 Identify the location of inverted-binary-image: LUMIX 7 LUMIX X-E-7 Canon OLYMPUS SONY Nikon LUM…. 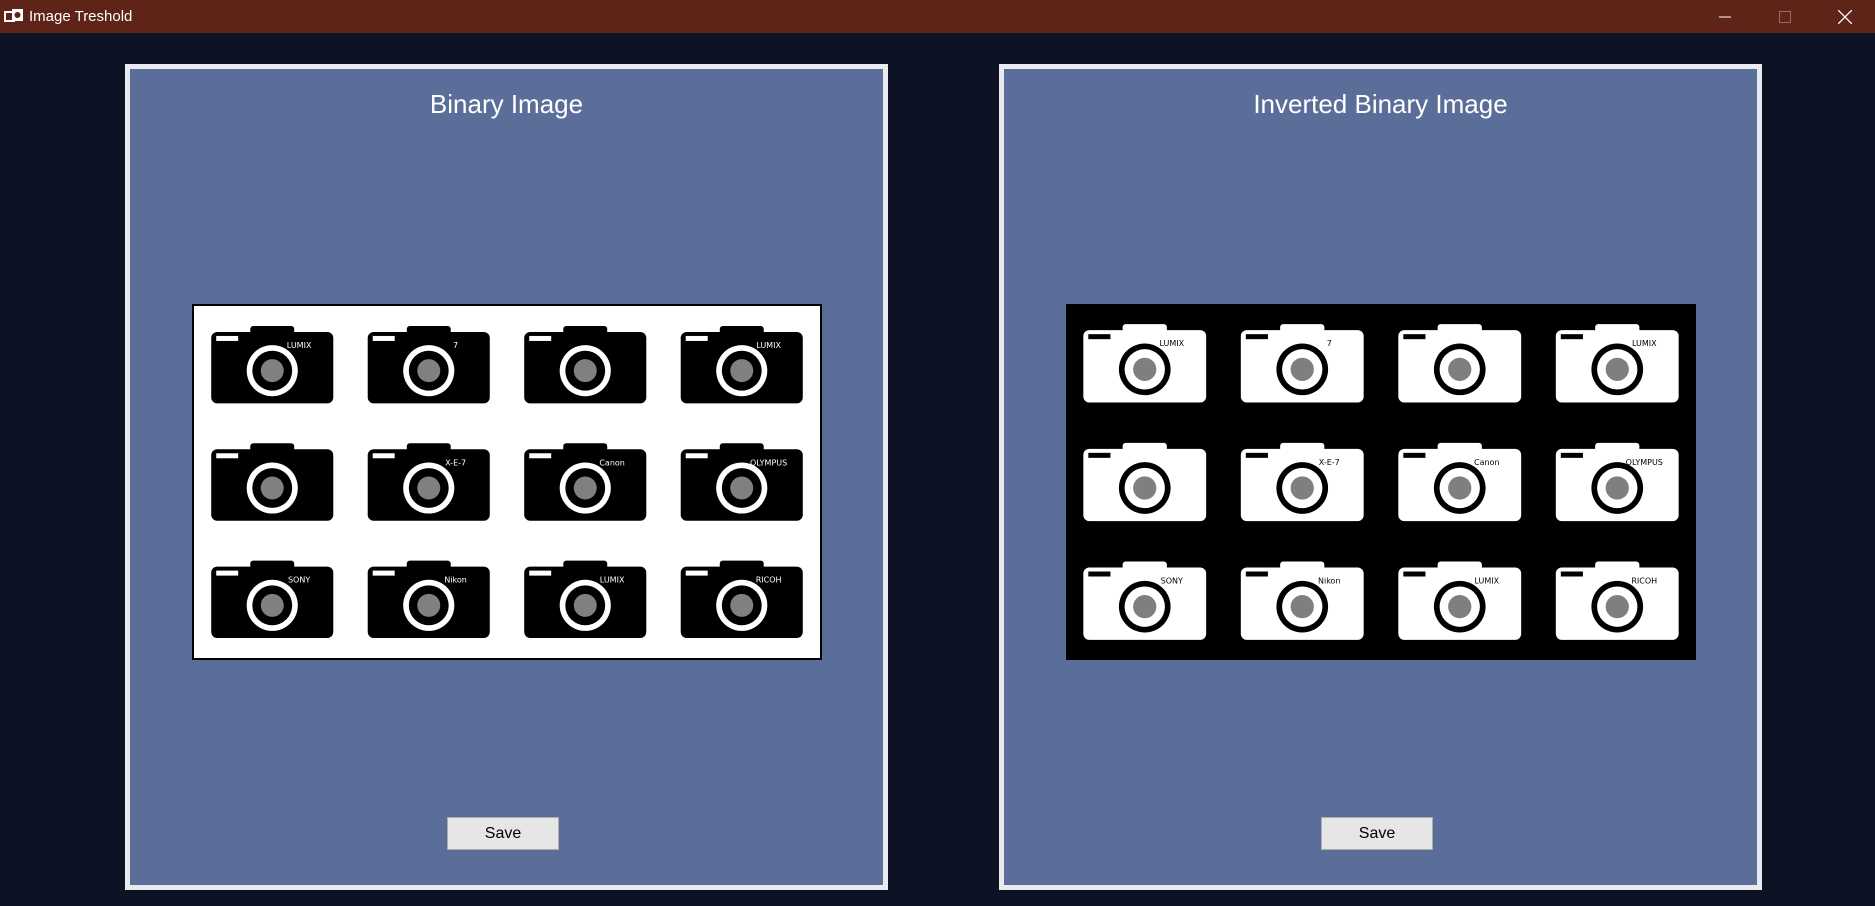
(1381, 482).